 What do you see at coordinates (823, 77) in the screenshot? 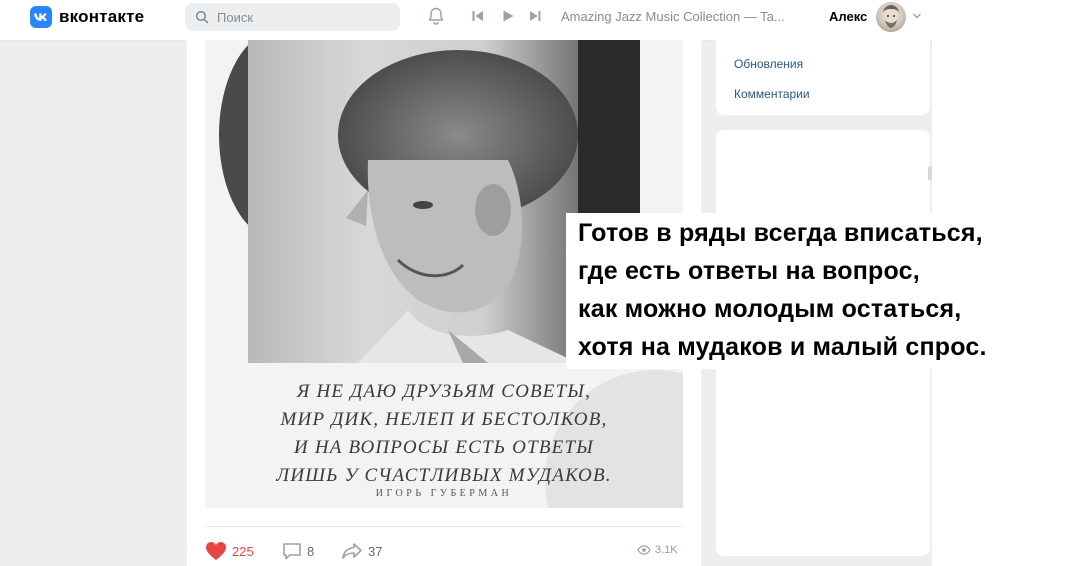
I see `news-filter-menu: Обновления Комментарии` at bounding box center [823, 77].